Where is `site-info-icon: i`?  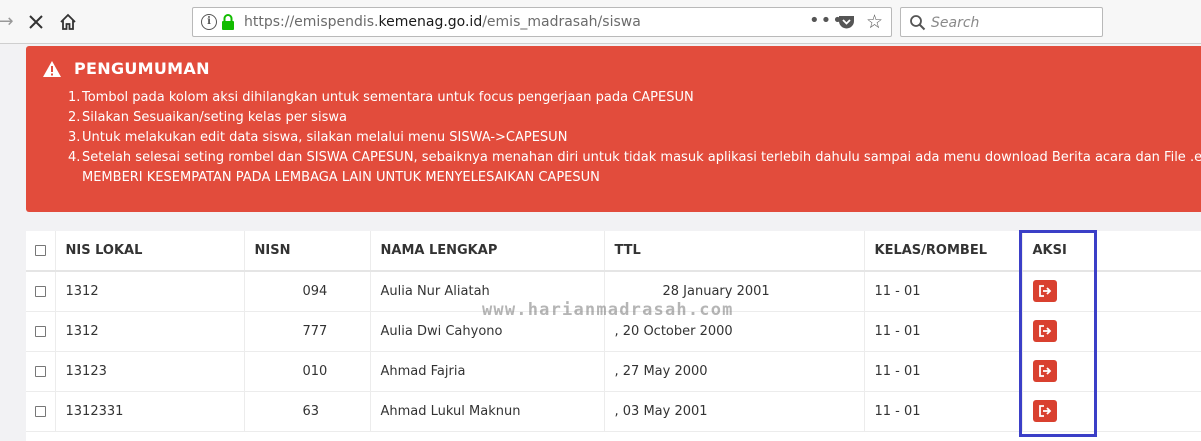 site-info-icon: i is located at coordinates (209, 22).